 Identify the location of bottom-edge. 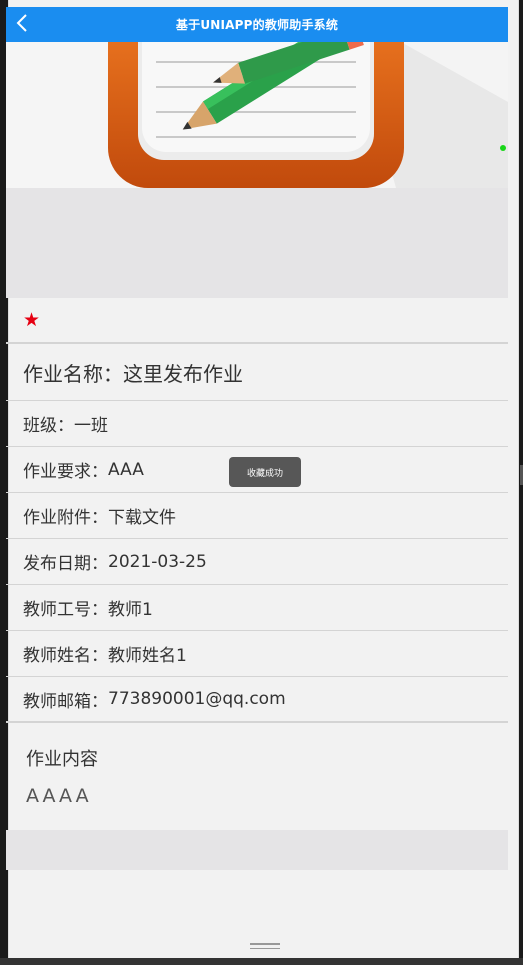
(261, 961).